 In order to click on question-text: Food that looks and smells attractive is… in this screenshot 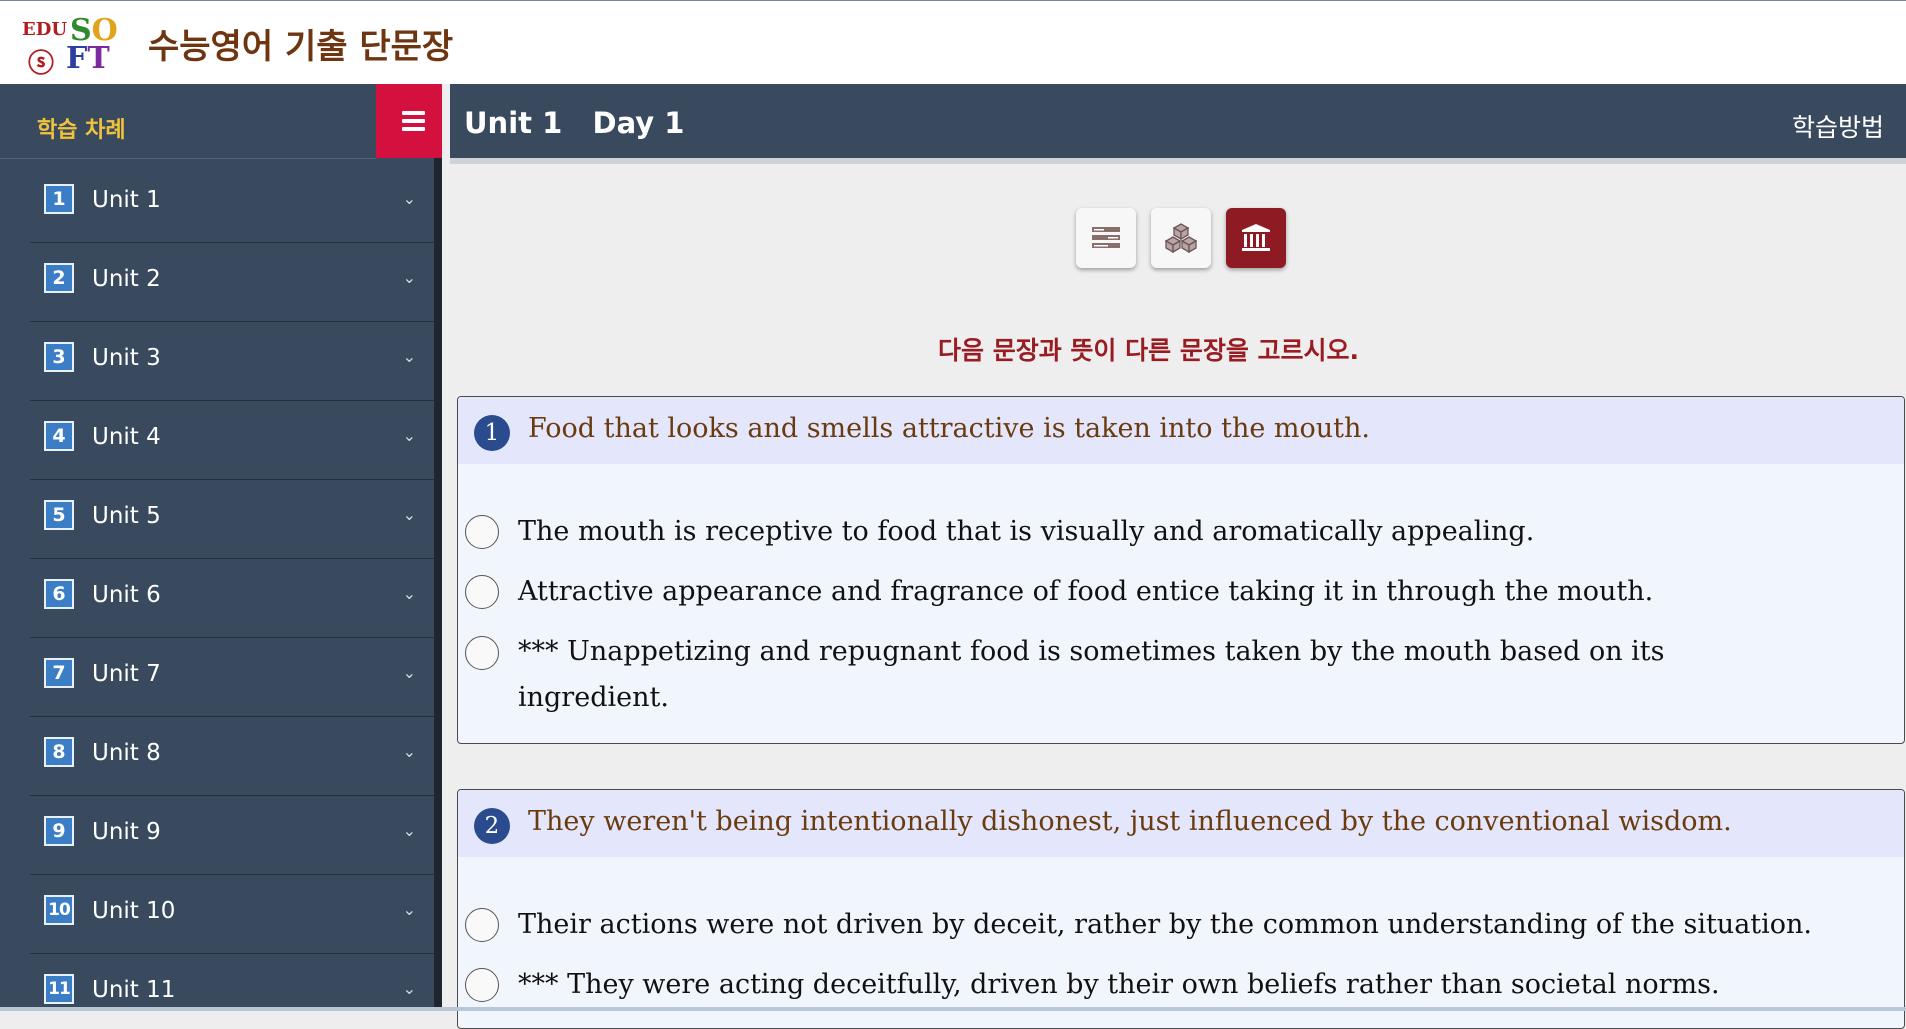, I will do `click(949, 428)`.